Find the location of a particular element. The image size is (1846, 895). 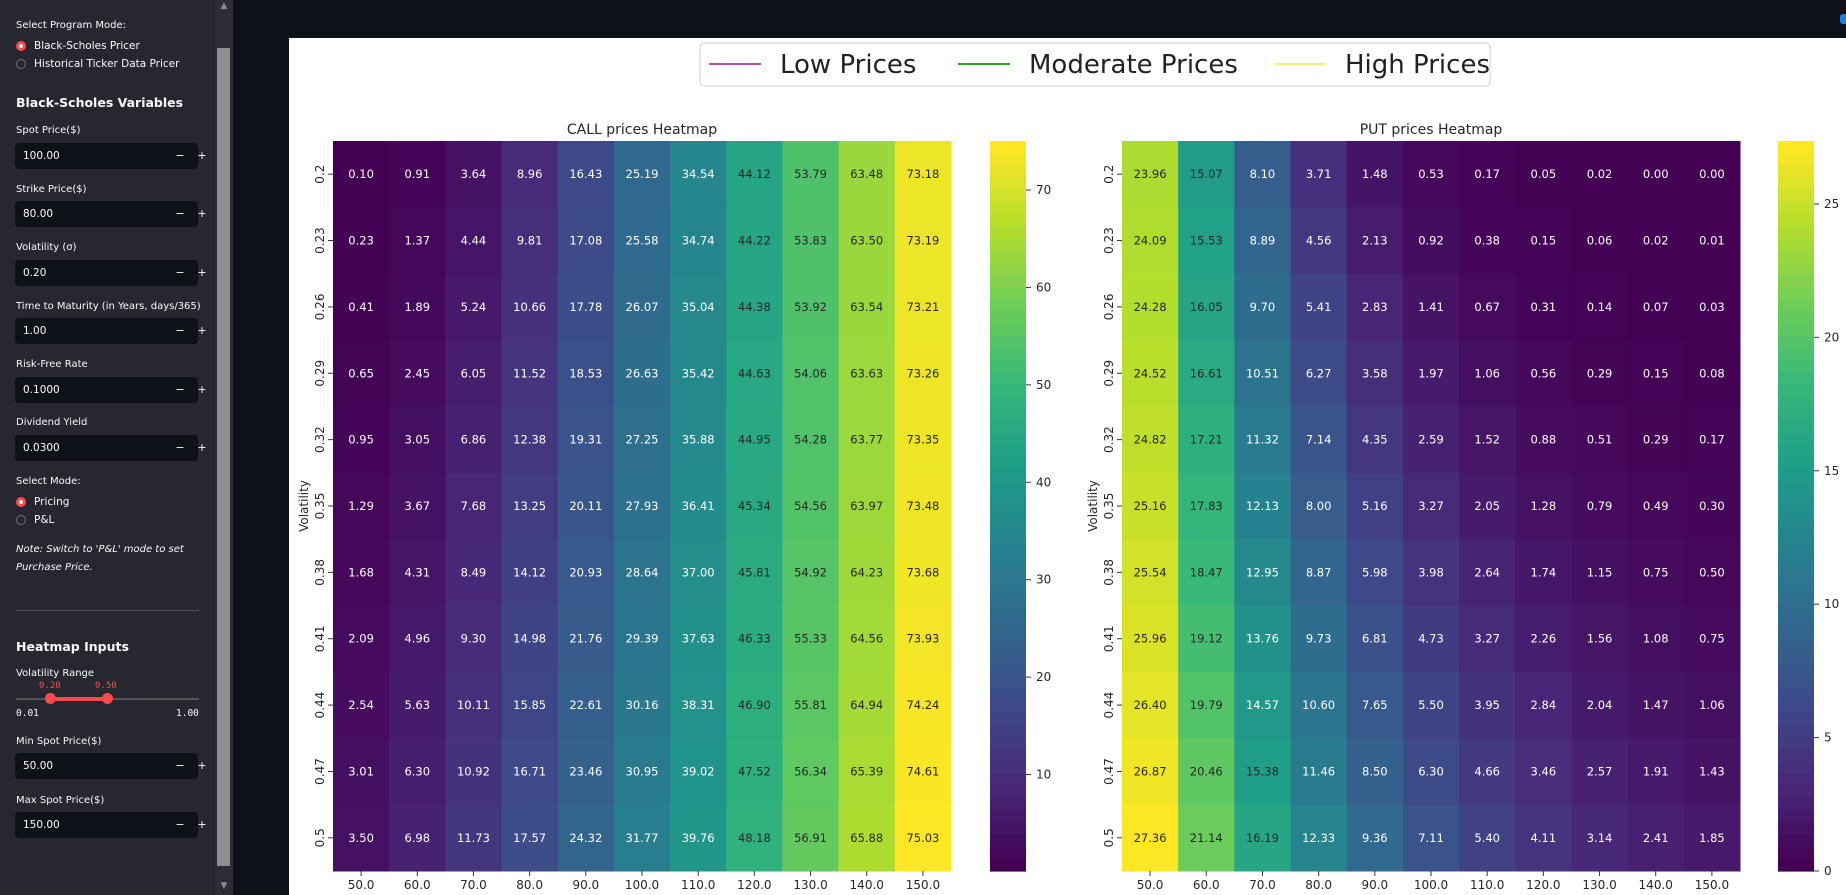

cell-value-label: 0.51 is located at coordinates (1600, 440).